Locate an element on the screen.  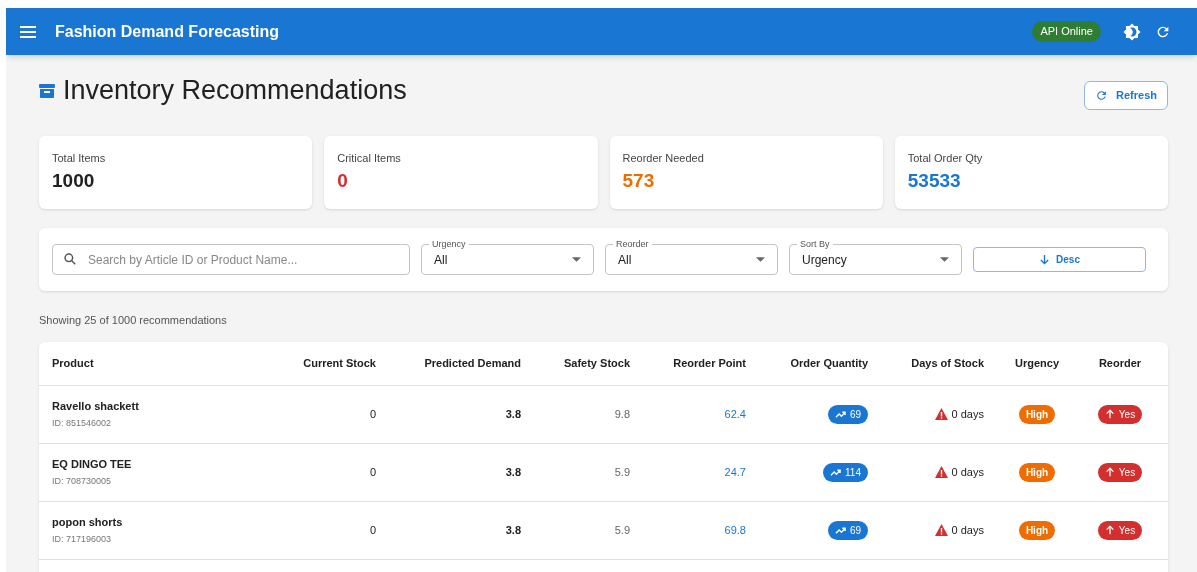
stat-label: Total Items is located at coordinates (79, 158).